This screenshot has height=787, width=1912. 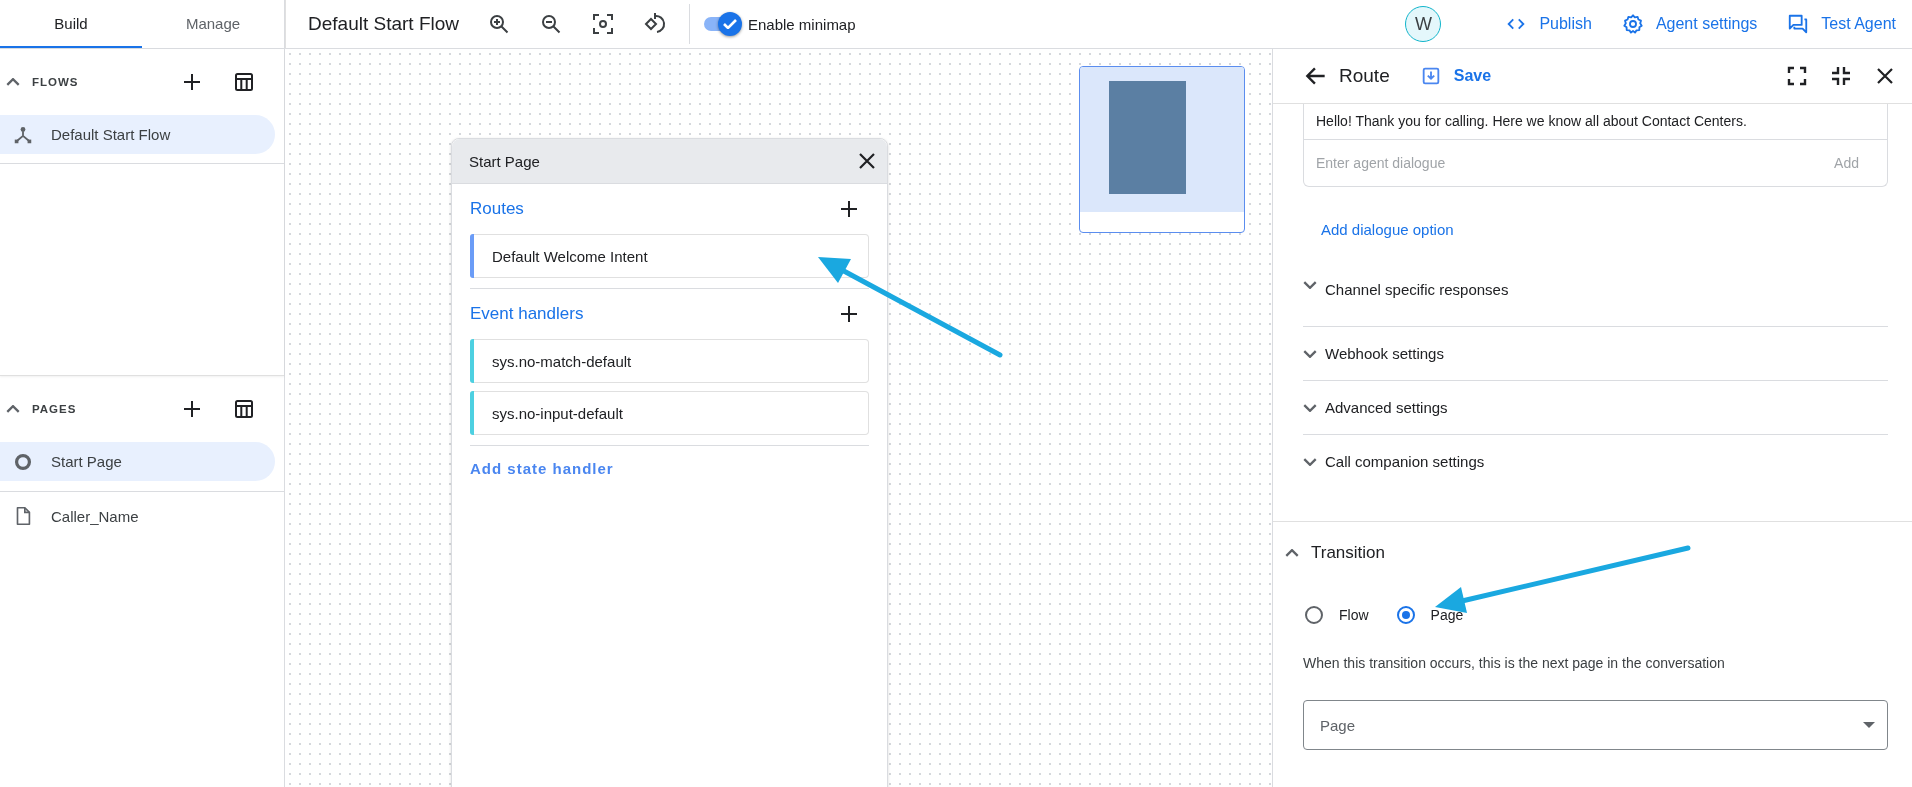 I want to click on transition-header: Transition, so click(x=1586, y=553).